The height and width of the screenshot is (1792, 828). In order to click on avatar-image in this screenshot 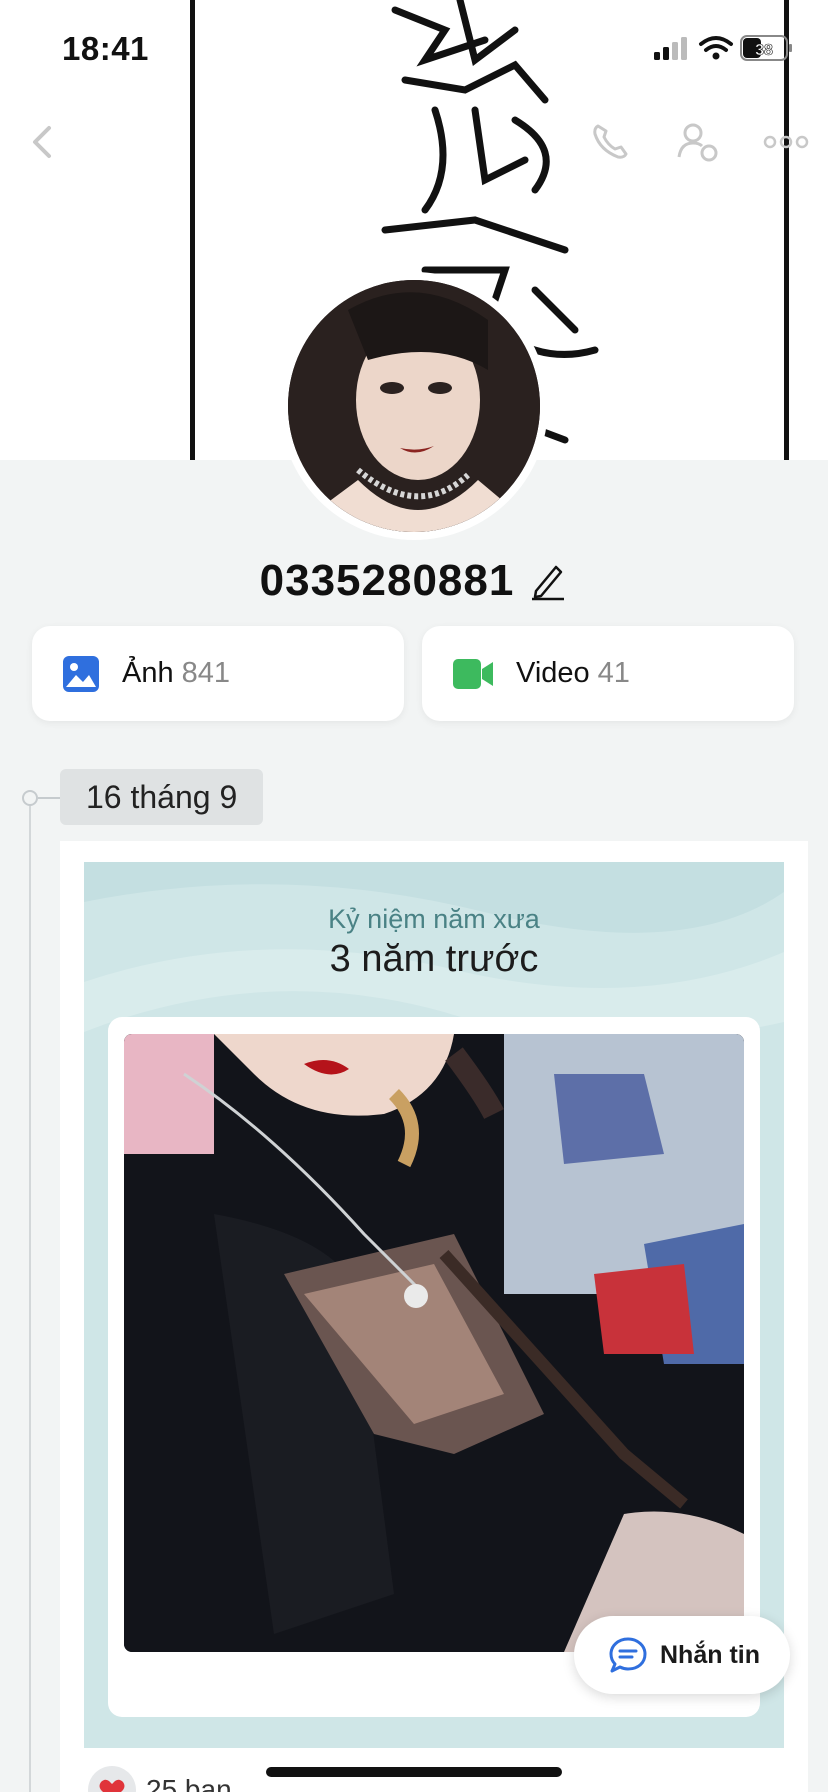, I will do `click(414, 406)`.